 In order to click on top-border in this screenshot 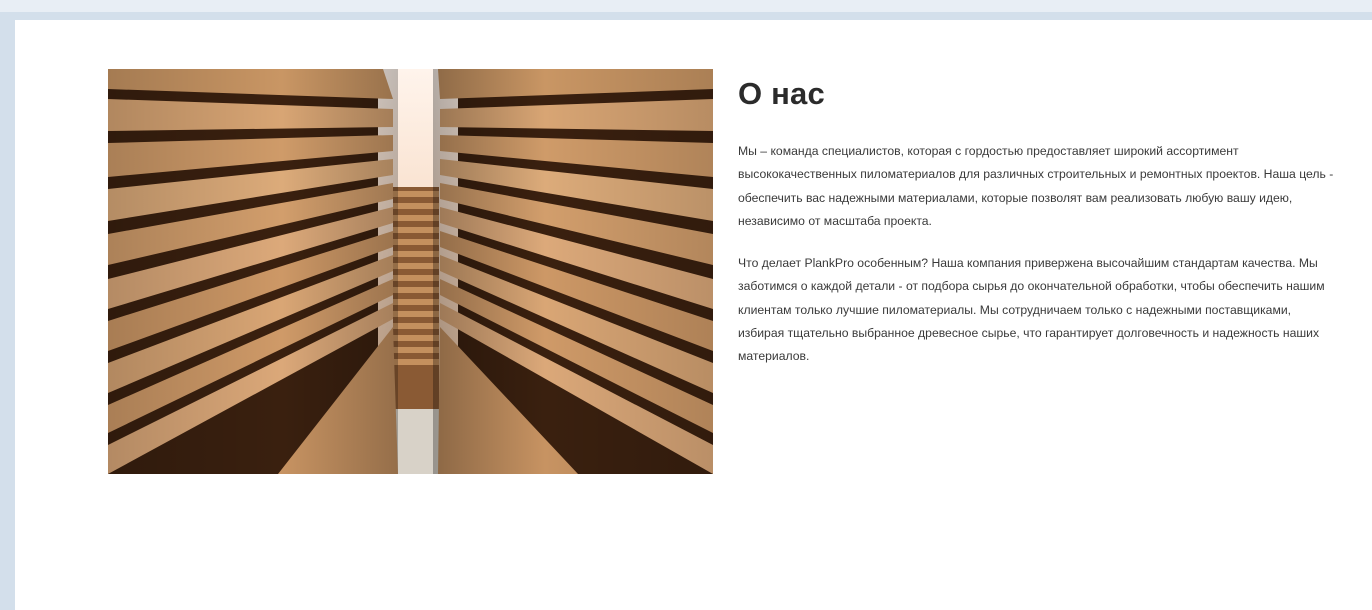, I will do `click(686, 16)`.